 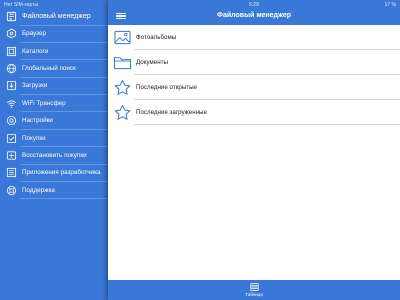 I want to click on sidebar-item-label: Браузер, so click(x=34, y=34).